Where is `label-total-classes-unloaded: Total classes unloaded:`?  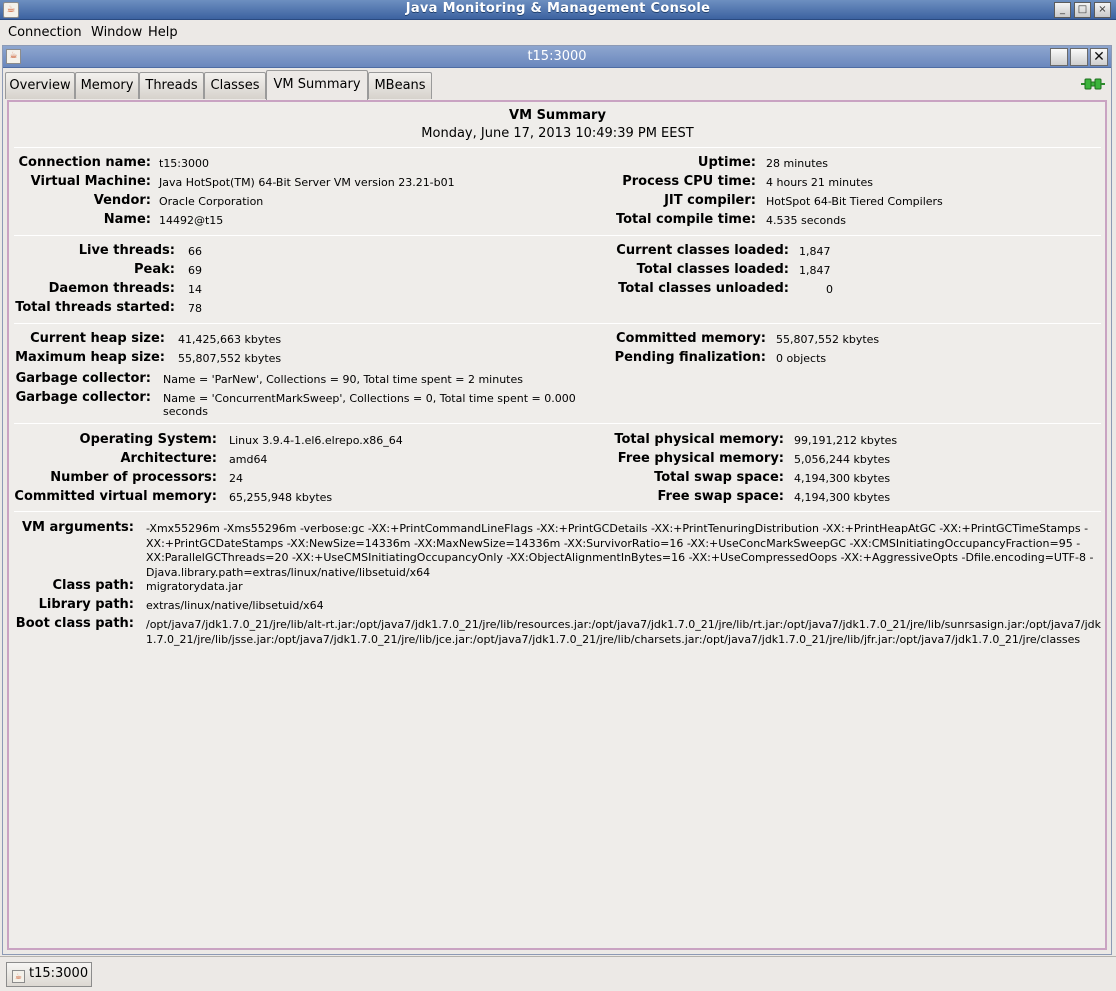
label-total-classes-unloaded: Total classes unloaded: is located at coordinates (703, 288).